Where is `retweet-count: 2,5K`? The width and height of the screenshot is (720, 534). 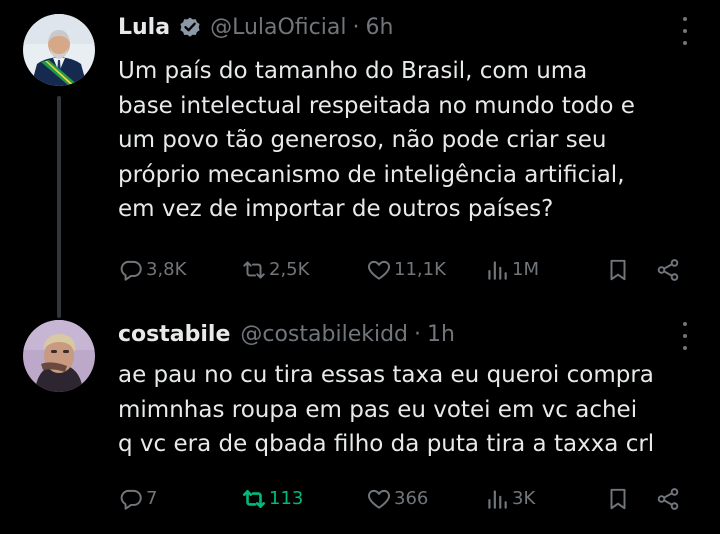
retweet-count: 2,5K is located at coordinates (289, 269).